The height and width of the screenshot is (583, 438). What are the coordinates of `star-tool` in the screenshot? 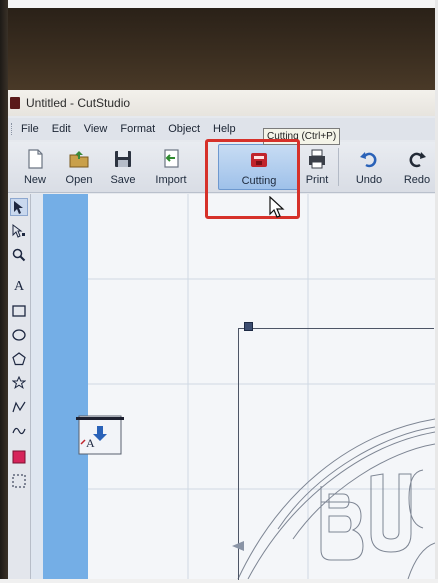 It's located at (19, 383).